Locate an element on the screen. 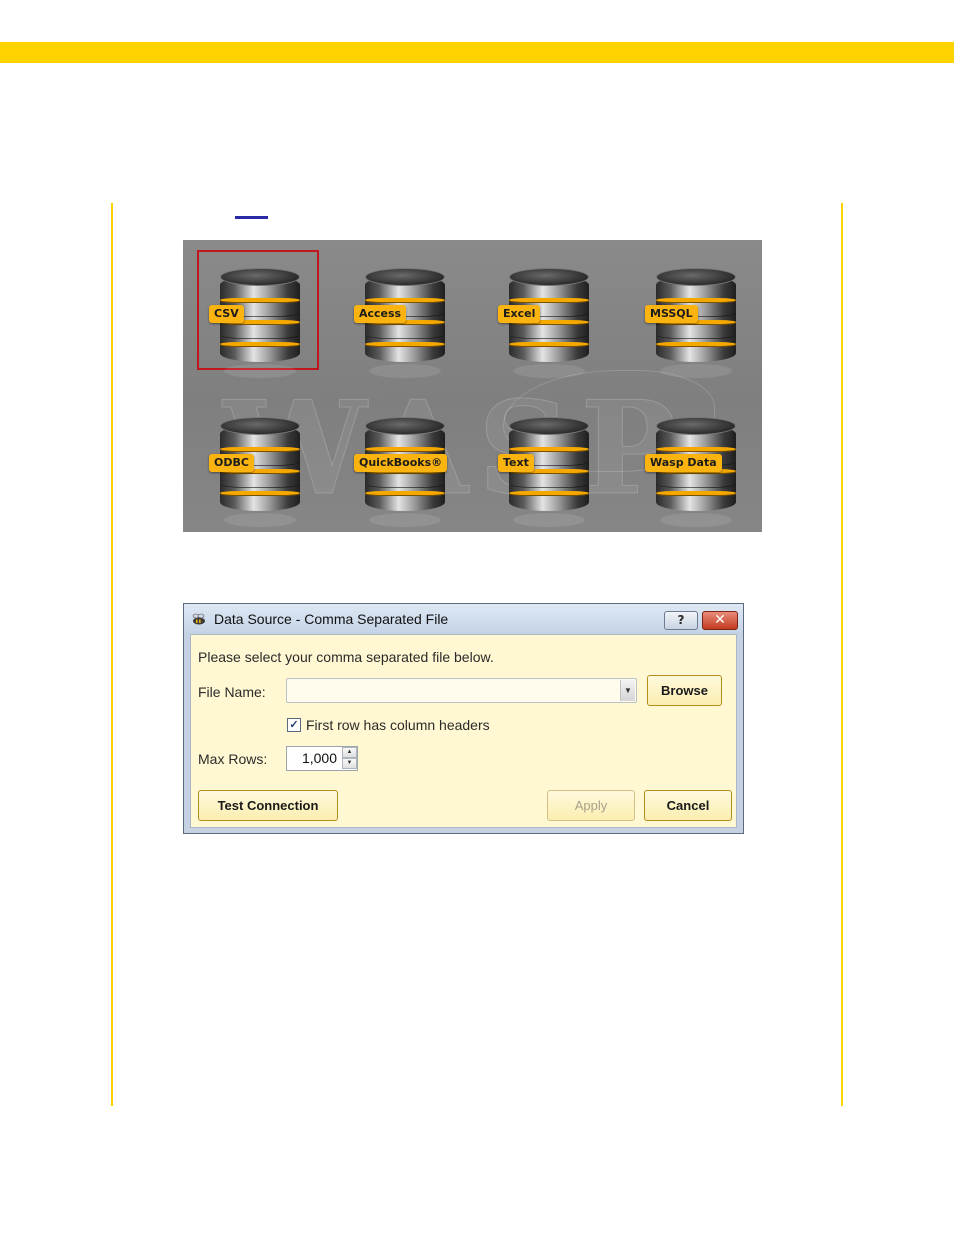  data-source-tile-wasp-data: Wasp Data is located at coordinates (694, 463).